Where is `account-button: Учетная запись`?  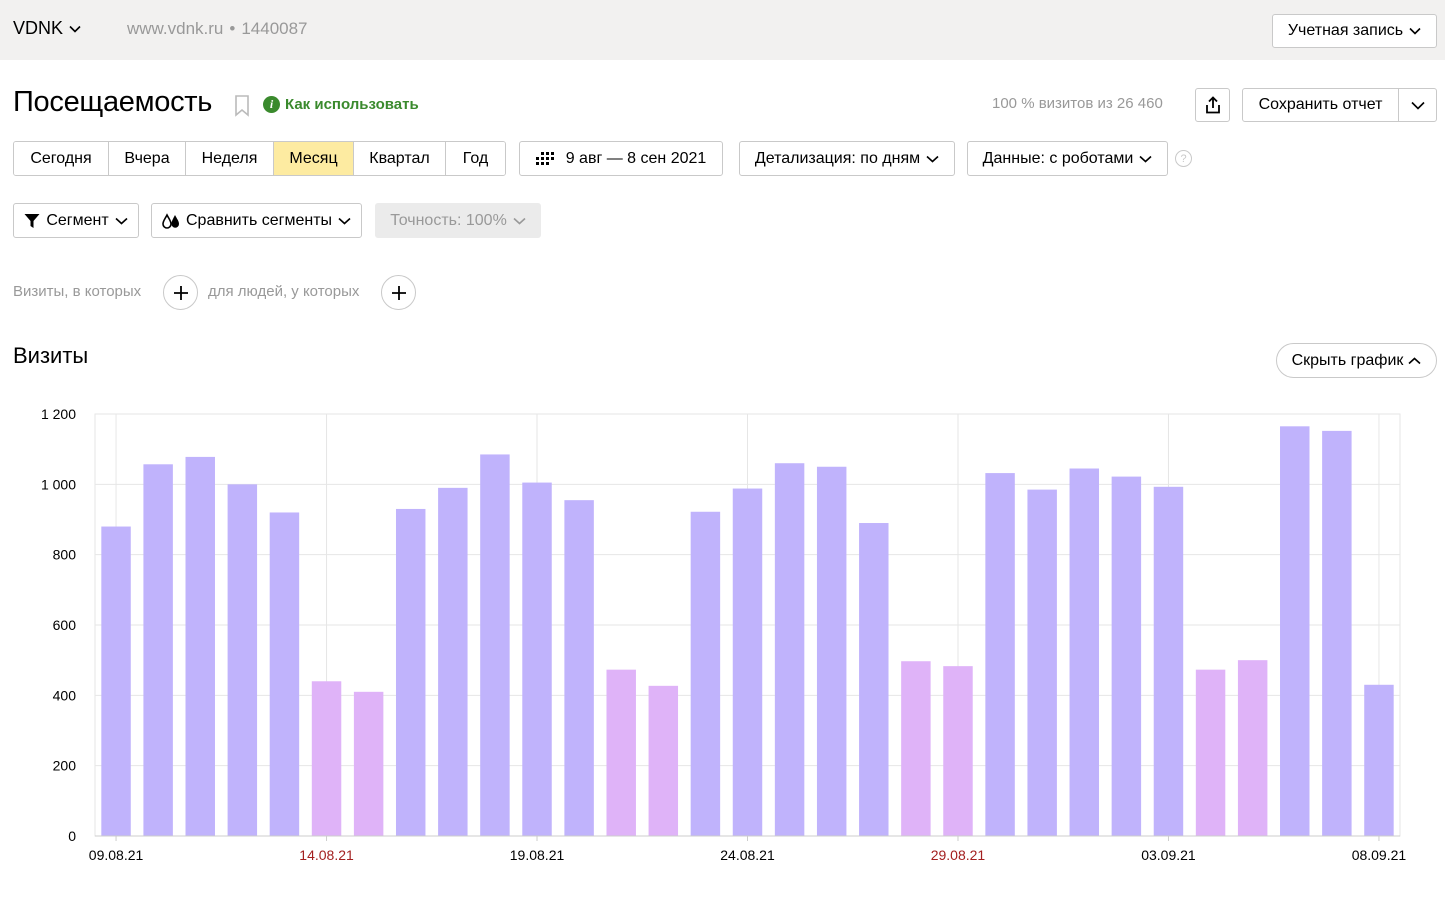 account-button: Учетная запись is located at coordinates (1354, 31).